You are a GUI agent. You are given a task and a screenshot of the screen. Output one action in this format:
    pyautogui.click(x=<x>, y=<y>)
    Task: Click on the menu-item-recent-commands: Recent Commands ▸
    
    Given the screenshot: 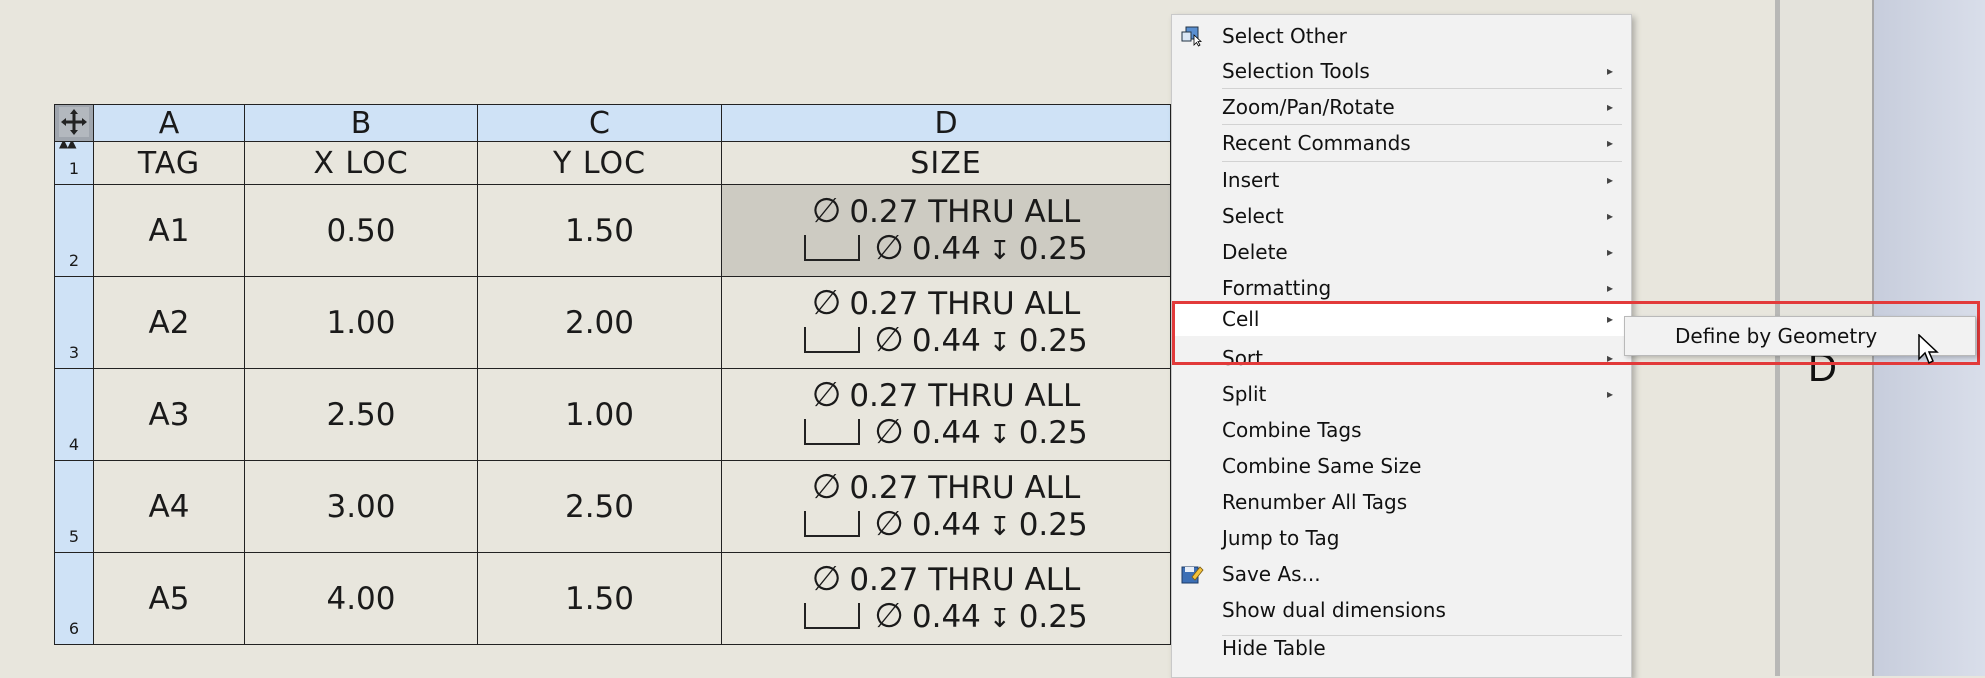 What is the action you would take?
    pyautogui.click(x=1401, y=143)
    